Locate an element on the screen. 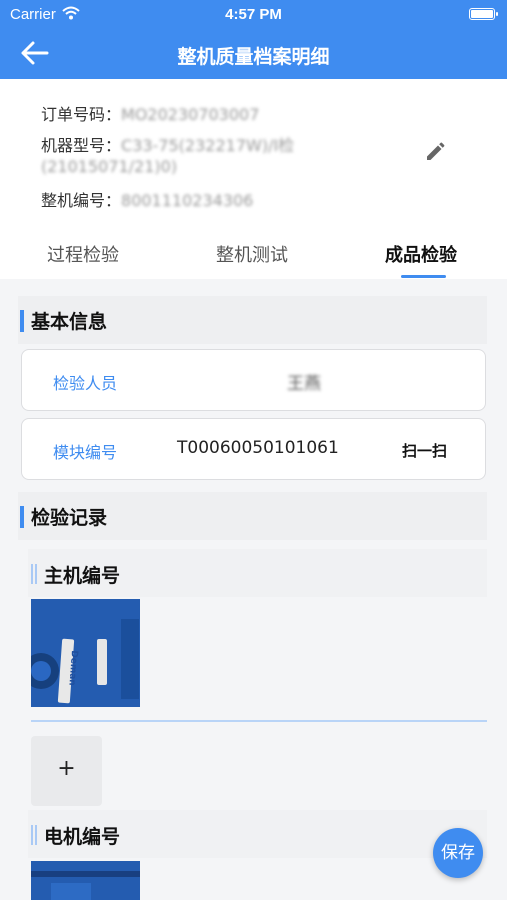  machine-model-row: 机器型号：C33-75(232217W)/I检 is located at coordinates (167, 144).